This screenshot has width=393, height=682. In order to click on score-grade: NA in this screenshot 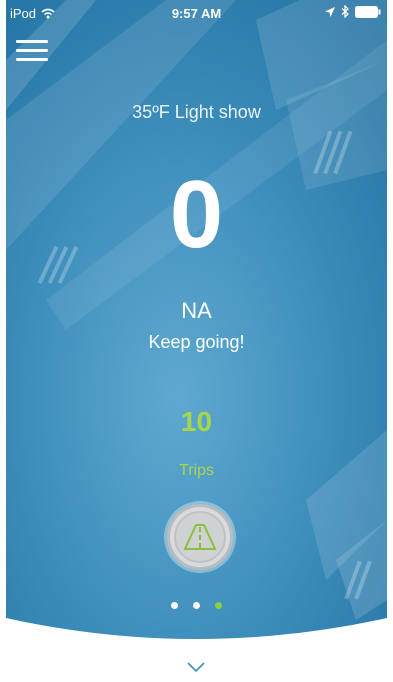, I will do `click(196, 310)`.